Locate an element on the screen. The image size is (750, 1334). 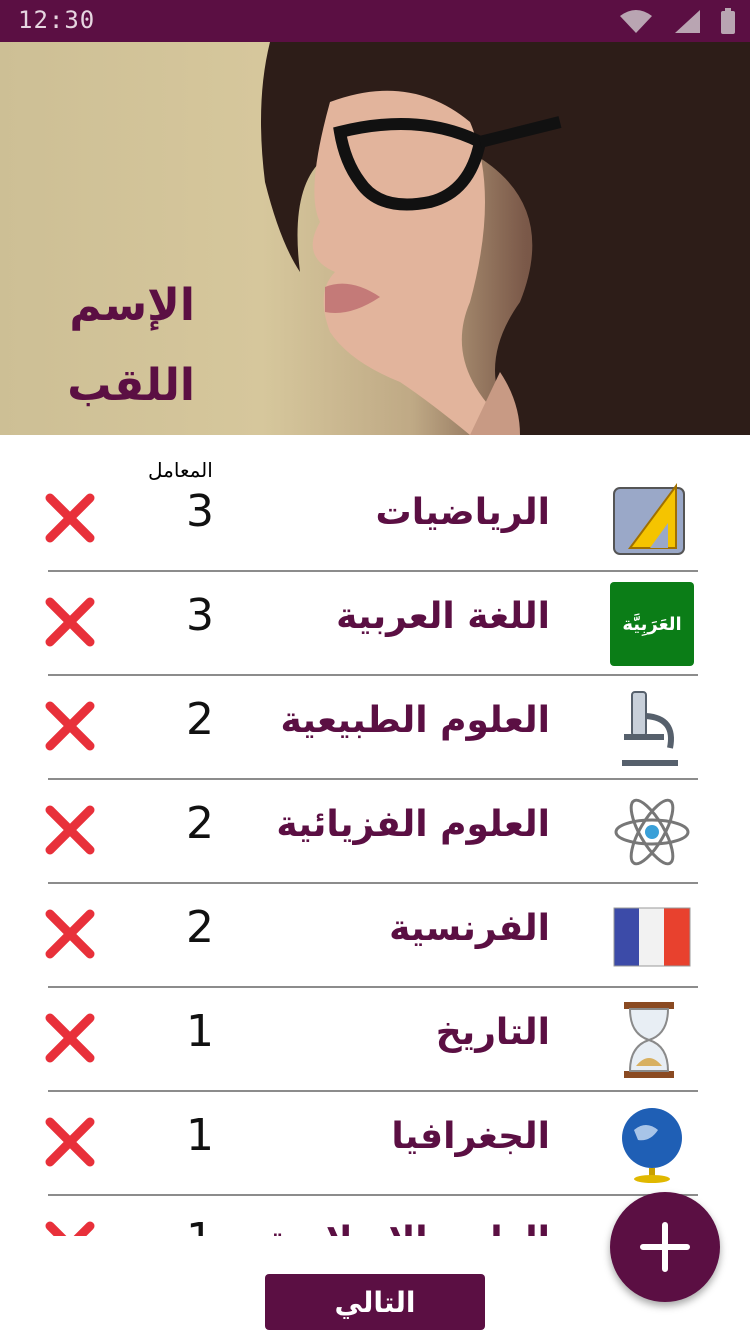
status-bar: 12:30 is located at coordinates (375, 21).